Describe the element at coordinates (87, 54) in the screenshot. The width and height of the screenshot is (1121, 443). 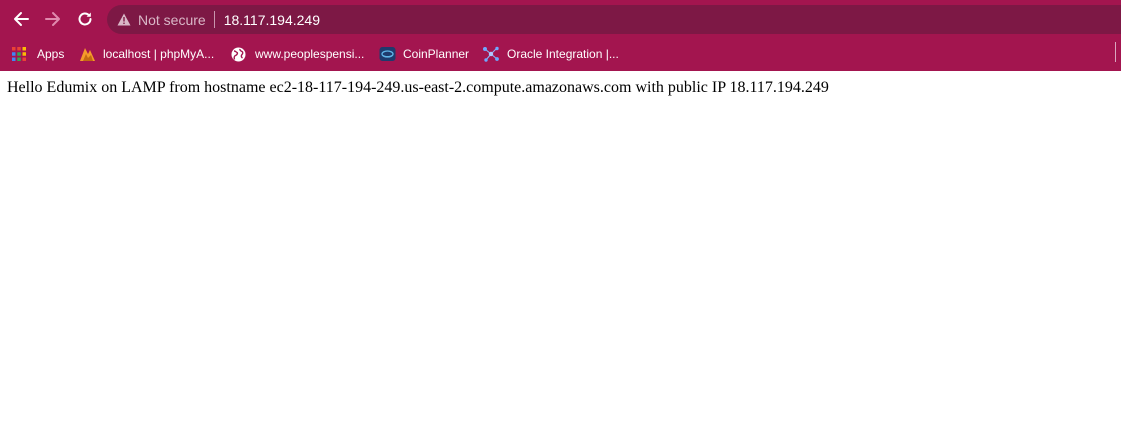
I see `phpmyadmin-icon` at that location.